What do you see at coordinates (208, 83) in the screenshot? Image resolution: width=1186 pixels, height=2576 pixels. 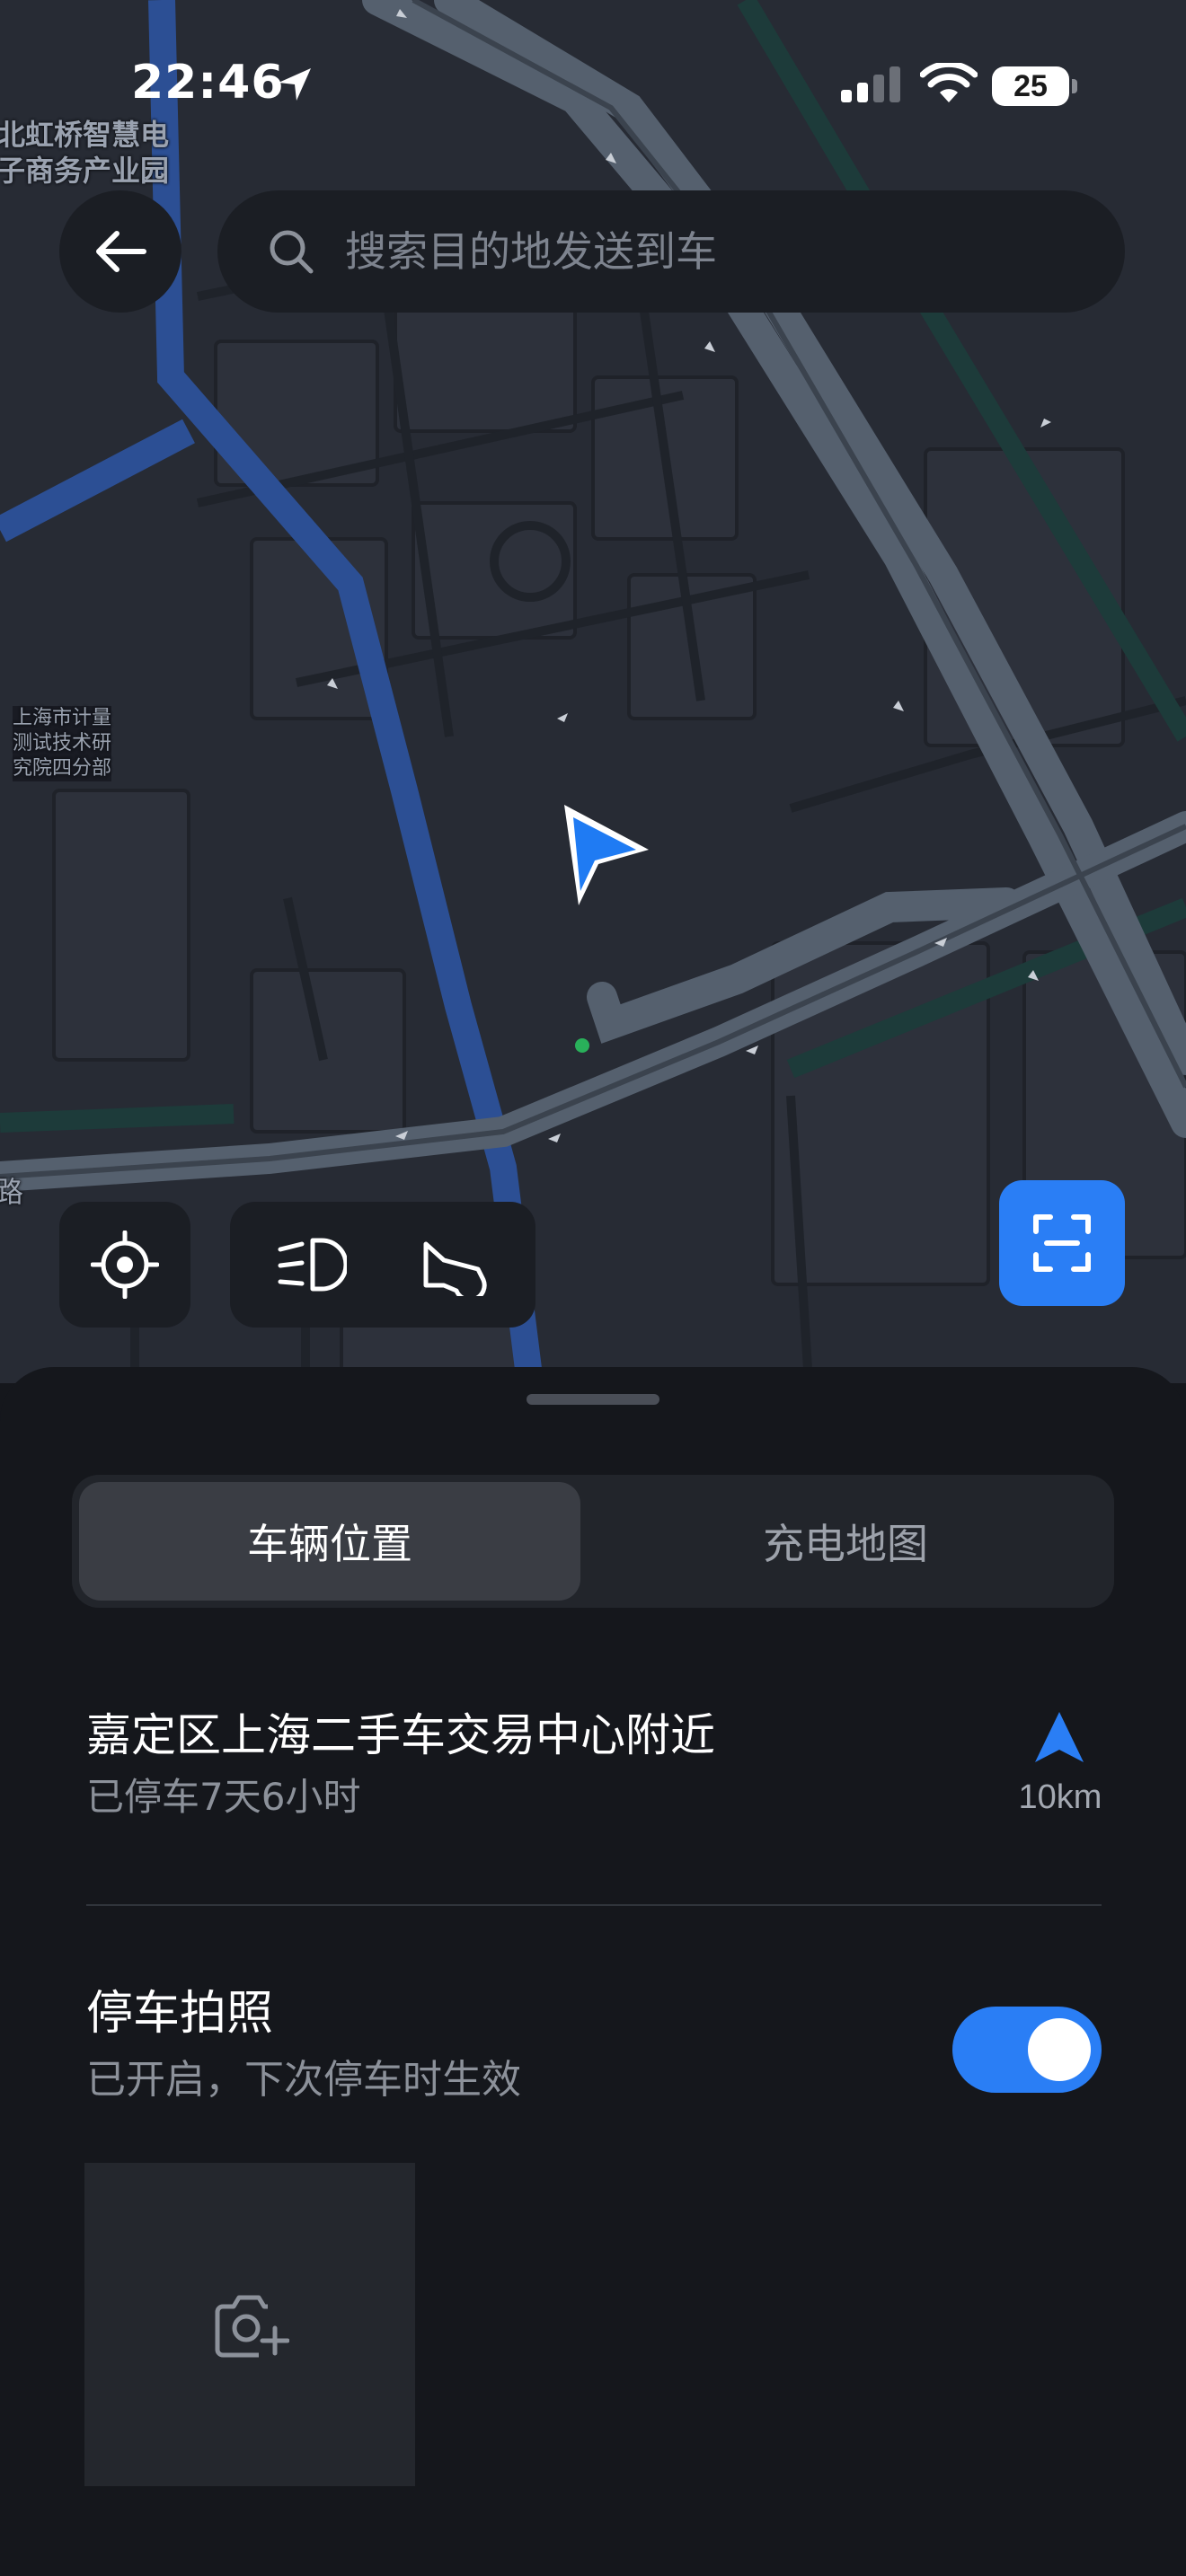 I see `status-time: 22:46` at bounding box center [208, 83].